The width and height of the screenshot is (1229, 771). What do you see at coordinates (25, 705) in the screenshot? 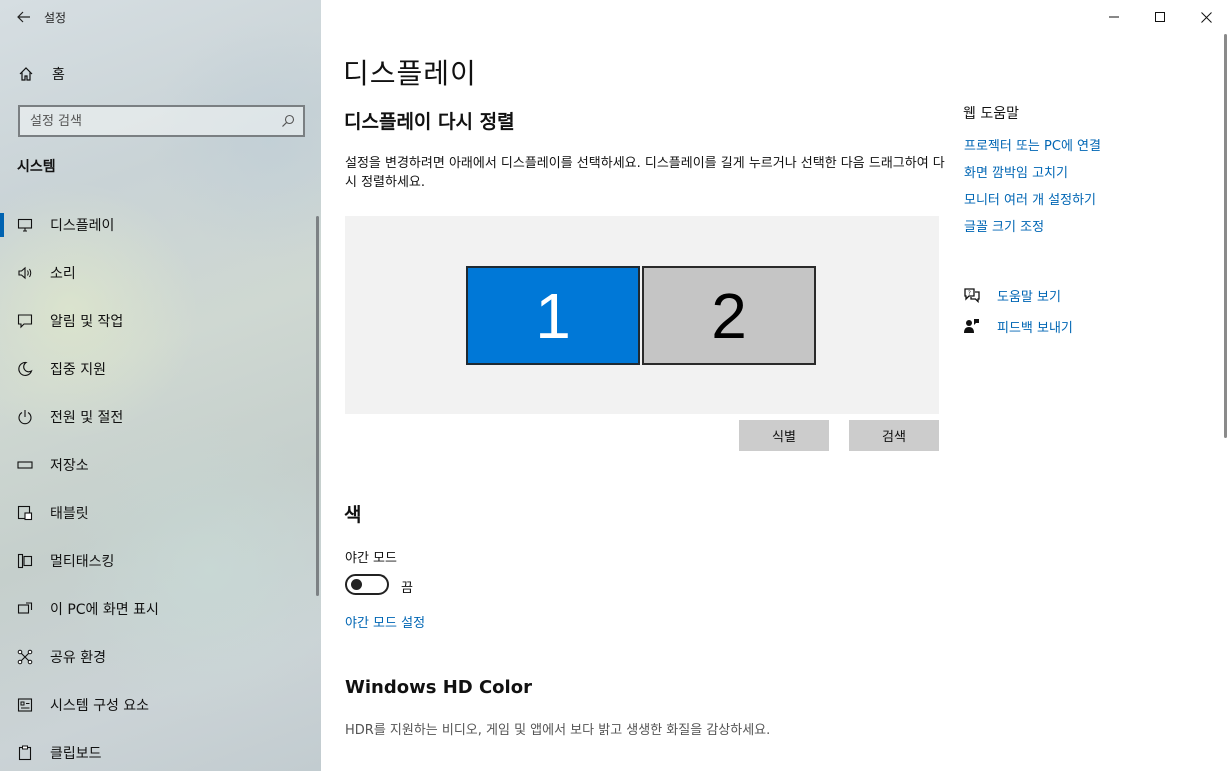
I see `components-icon` at bounding box center [25, 705].